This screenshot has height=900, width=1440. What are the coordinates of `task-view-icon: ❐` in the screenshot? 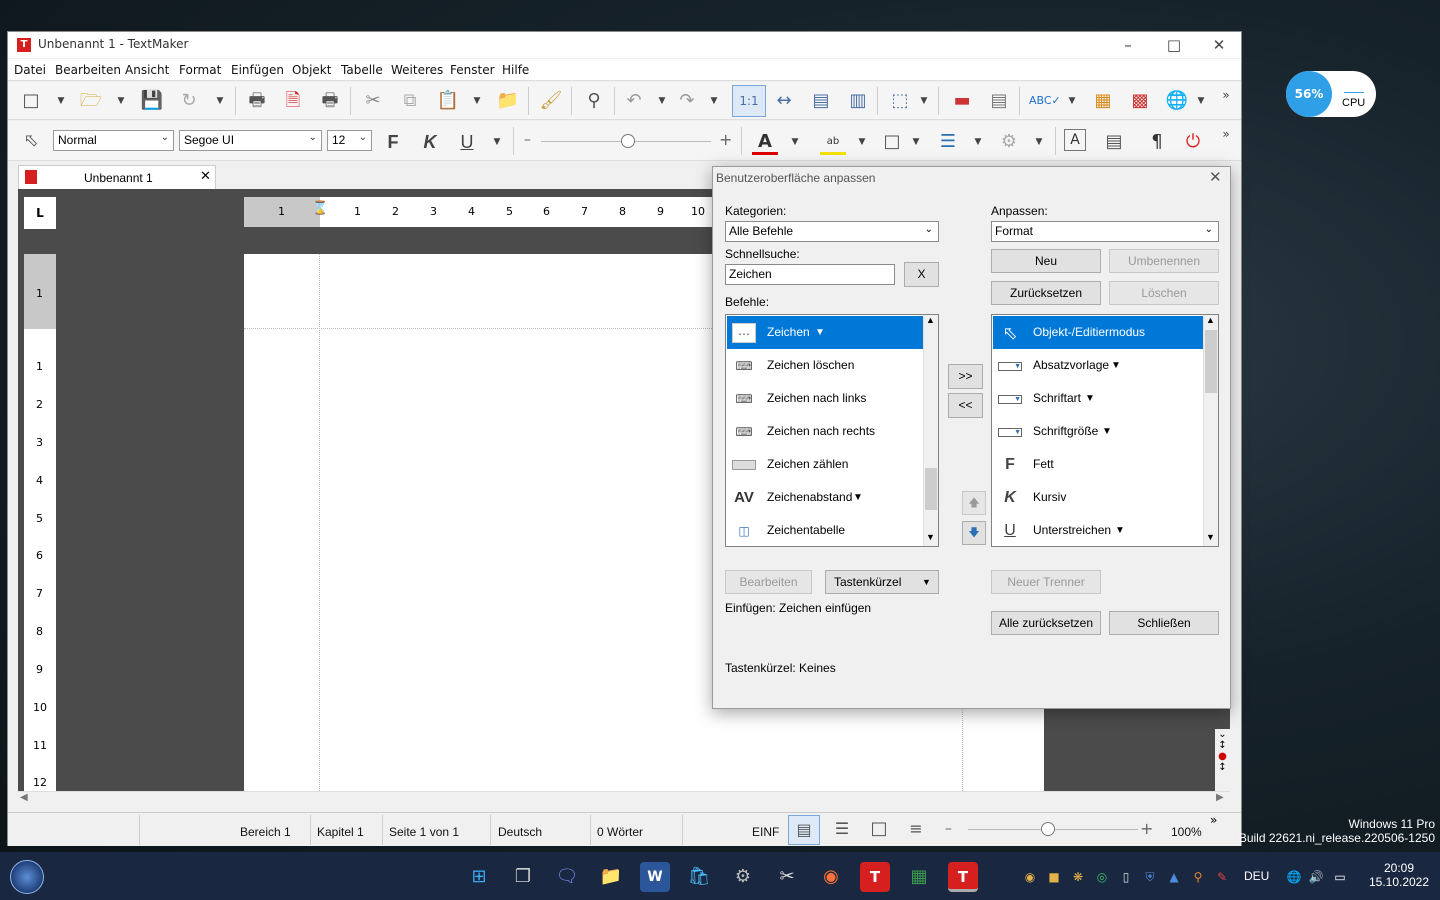 It's located at (523, 877).